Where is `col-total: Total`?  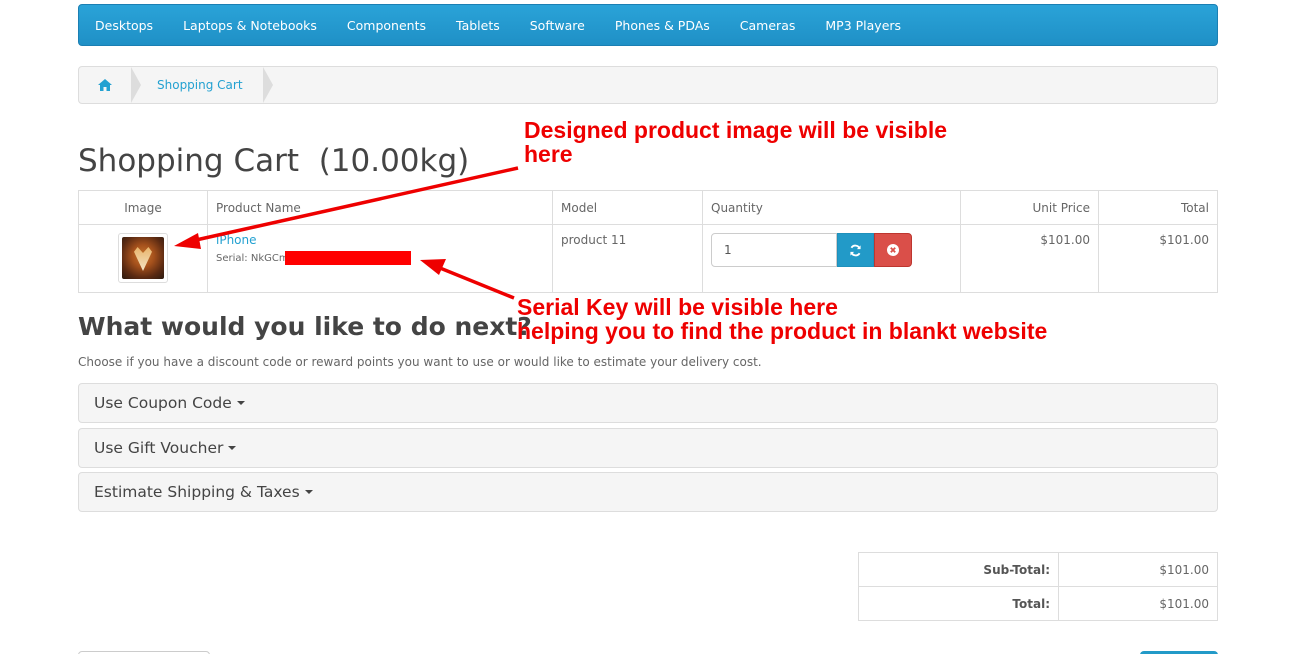
col-total: Total is located at coordinates (1158, 207).